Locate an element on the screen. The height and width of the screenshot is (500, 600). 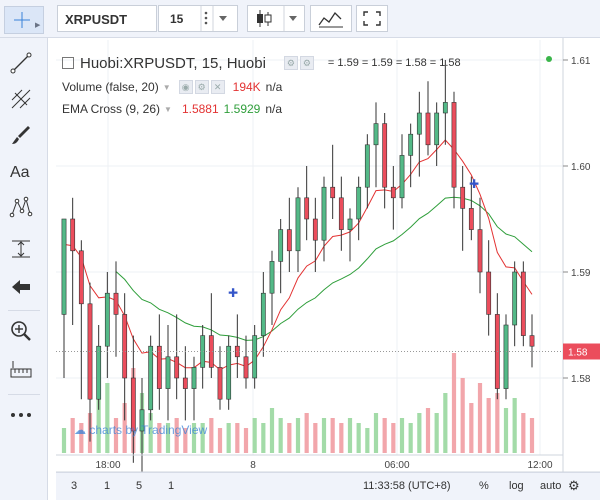
price-tick-label: 1.61 is located at coordinates (581, 61).